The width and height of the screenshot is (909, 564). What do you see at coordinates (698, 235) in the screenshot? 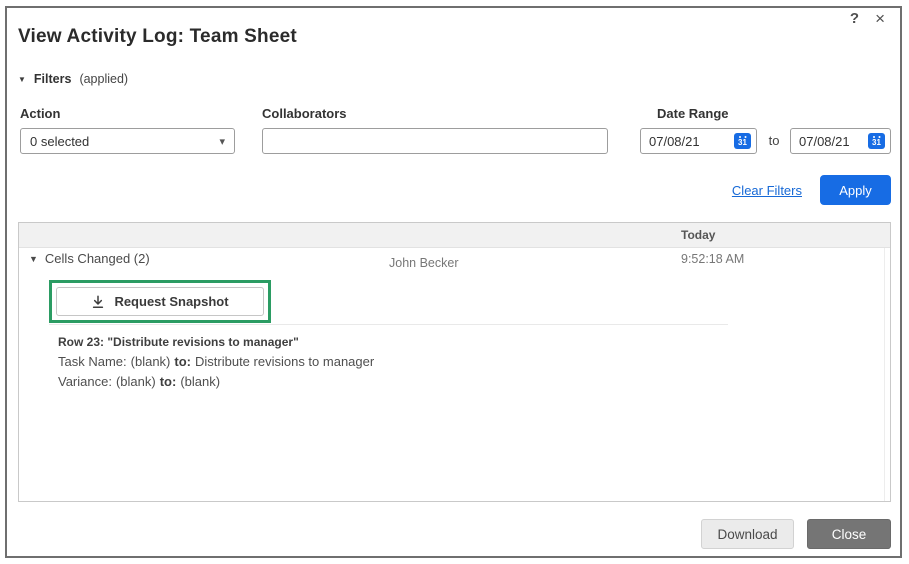
I see `day-header: Today` at bounding box center [698, 235].